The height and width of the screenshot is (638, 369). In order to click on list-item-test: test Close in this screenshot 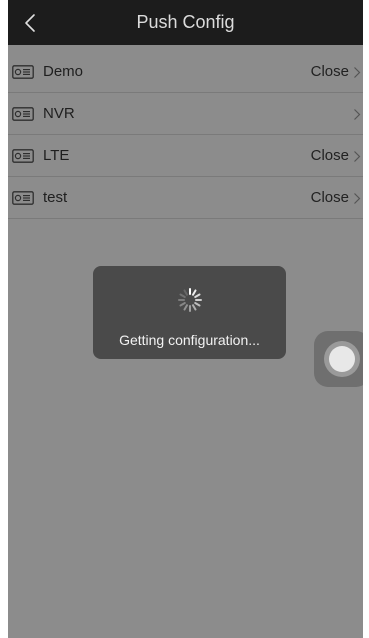, I will do `click(185, 198)`.